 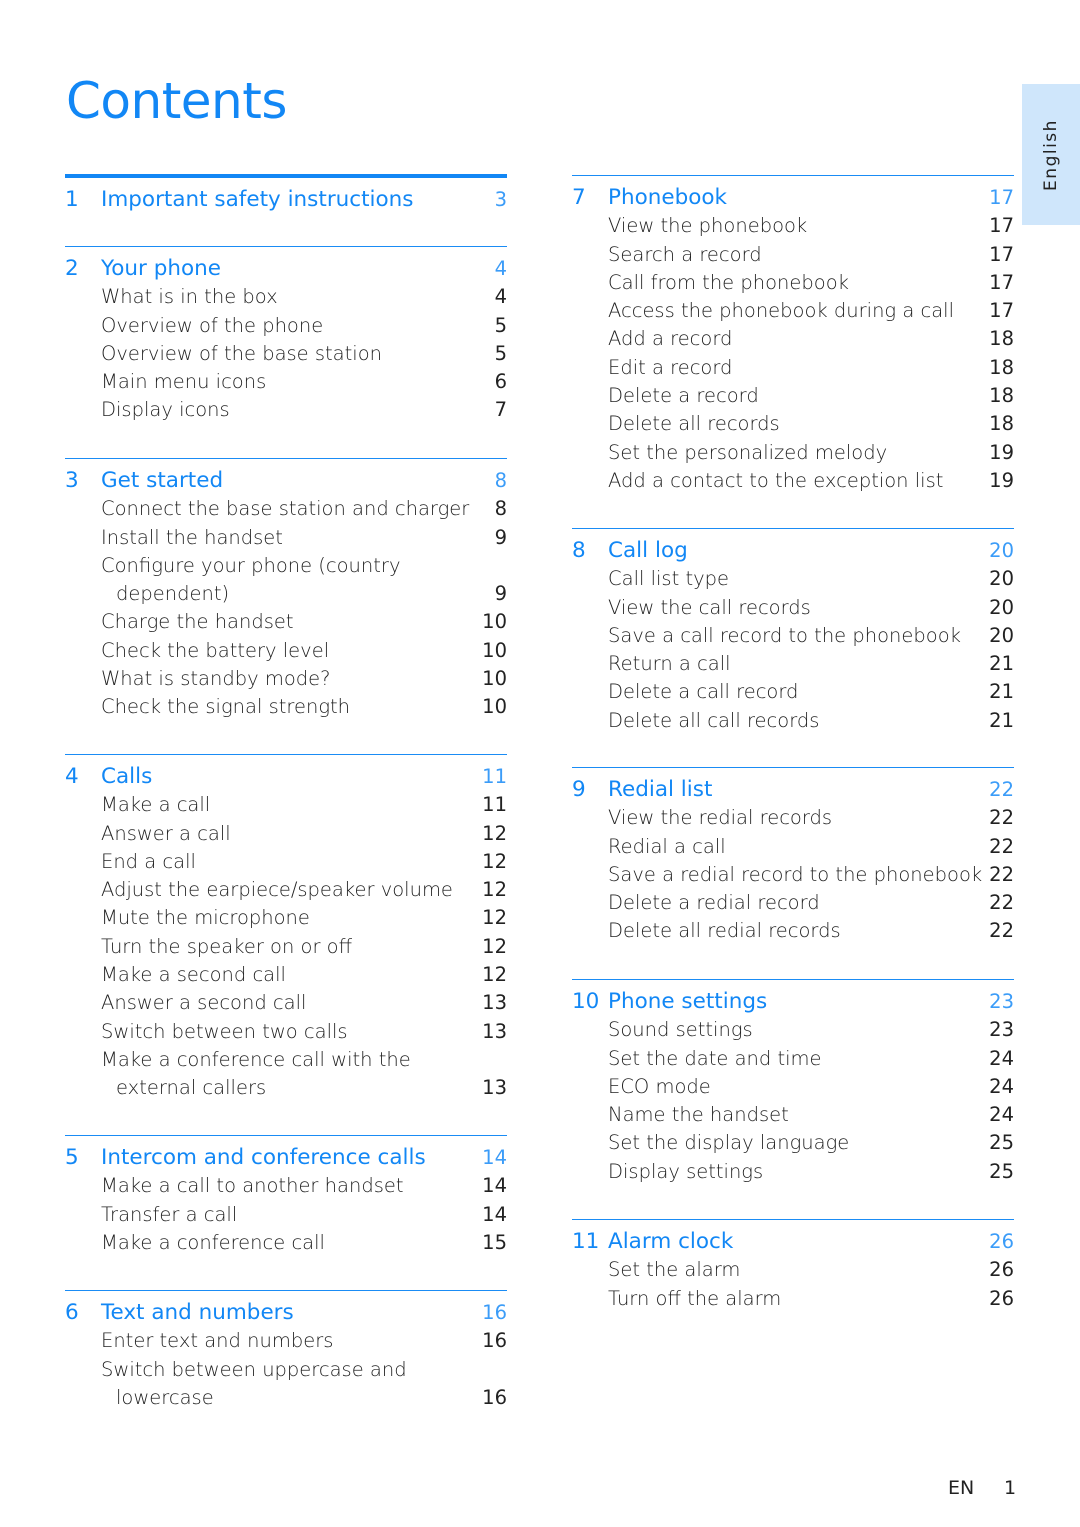 I want to click on toc-entry: Save a redial record to the phonebook 22, so click(x=793, y=875).